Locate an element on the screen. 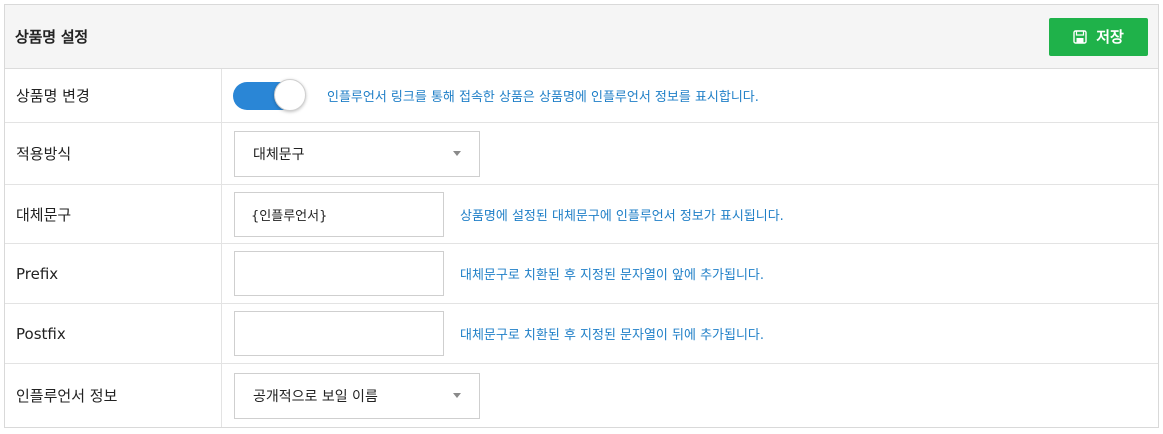 The image size is (1163, 434). replacement-hint: 상품명에 설정된 대체문구에 인플루언서 정보가 표시됩니다. is located at coordinates (622, 216).